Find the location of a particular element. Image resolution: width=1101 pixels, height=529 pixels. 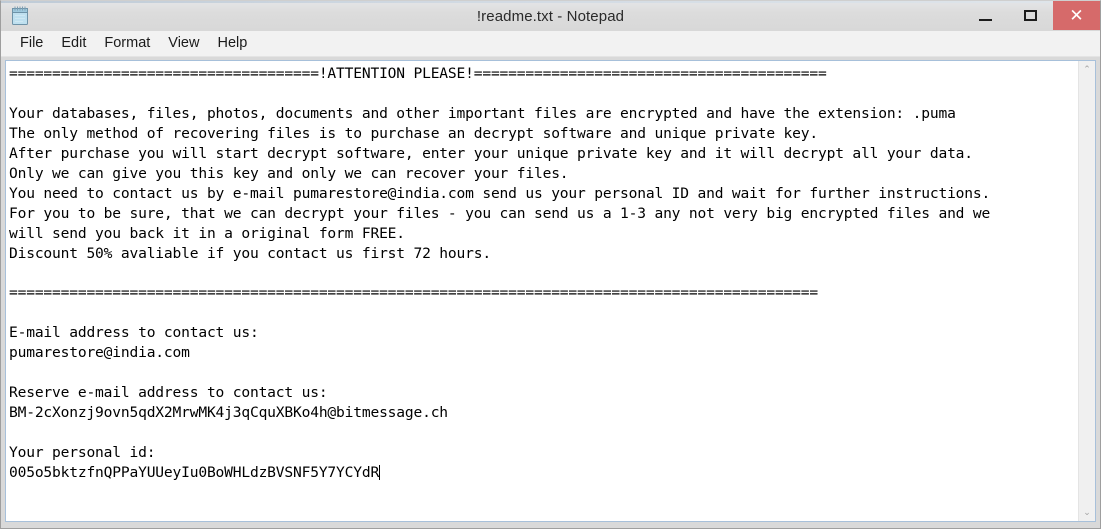

window-controls: ✕ is located at coordinates (1031, 16).